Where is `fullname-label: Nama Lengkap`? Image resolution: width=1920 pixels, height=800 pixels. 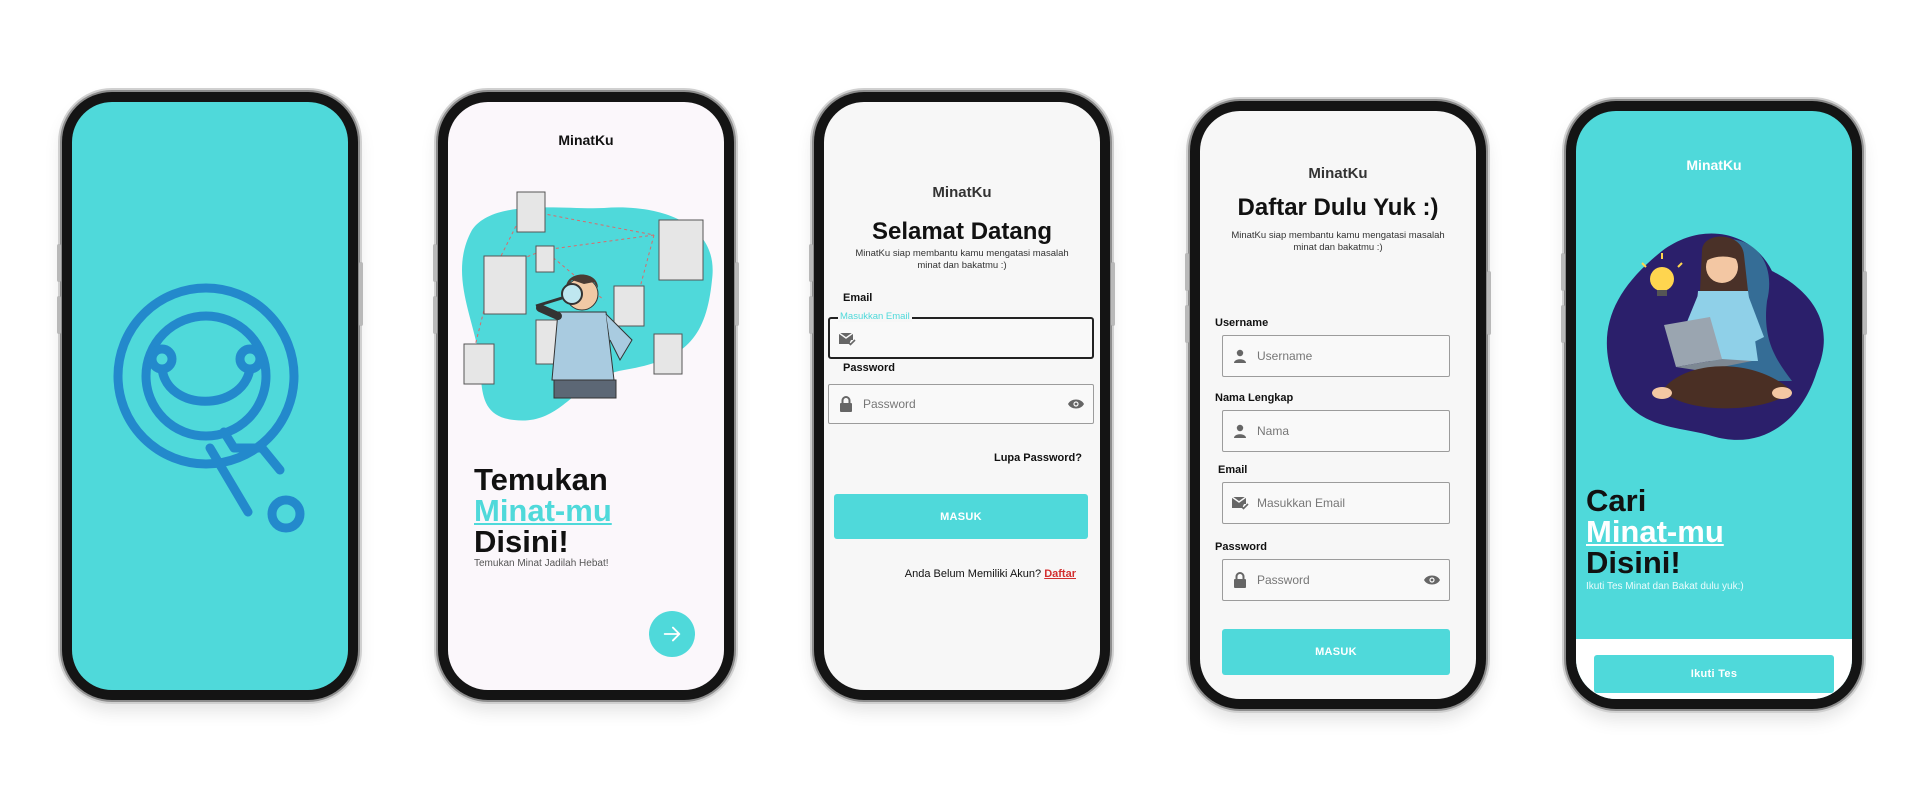 fullname-label: Nama Lengkap is located at coordinates (1254, 398).